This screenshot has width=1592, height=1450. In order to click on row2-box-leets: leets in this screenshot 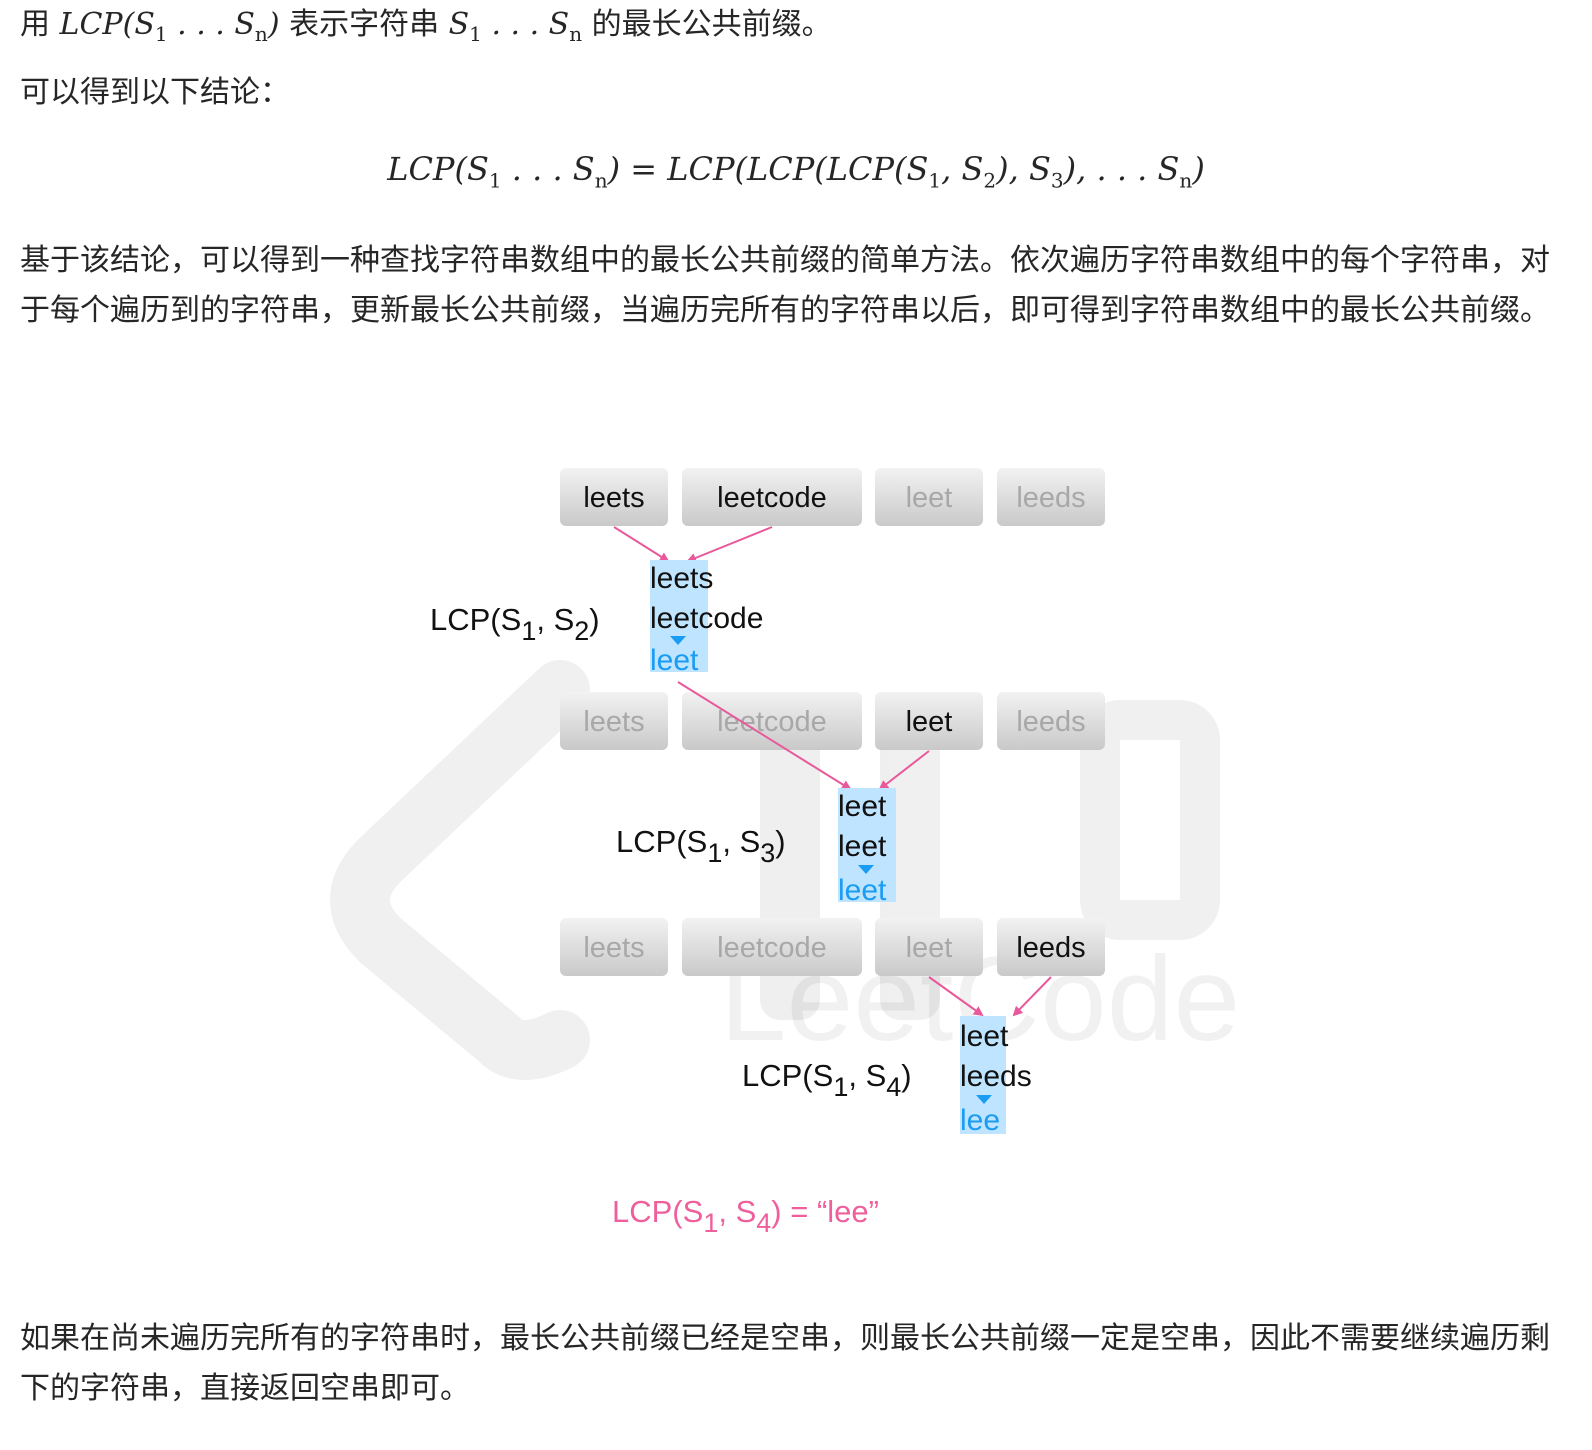, I will do `click(613, 722)`.